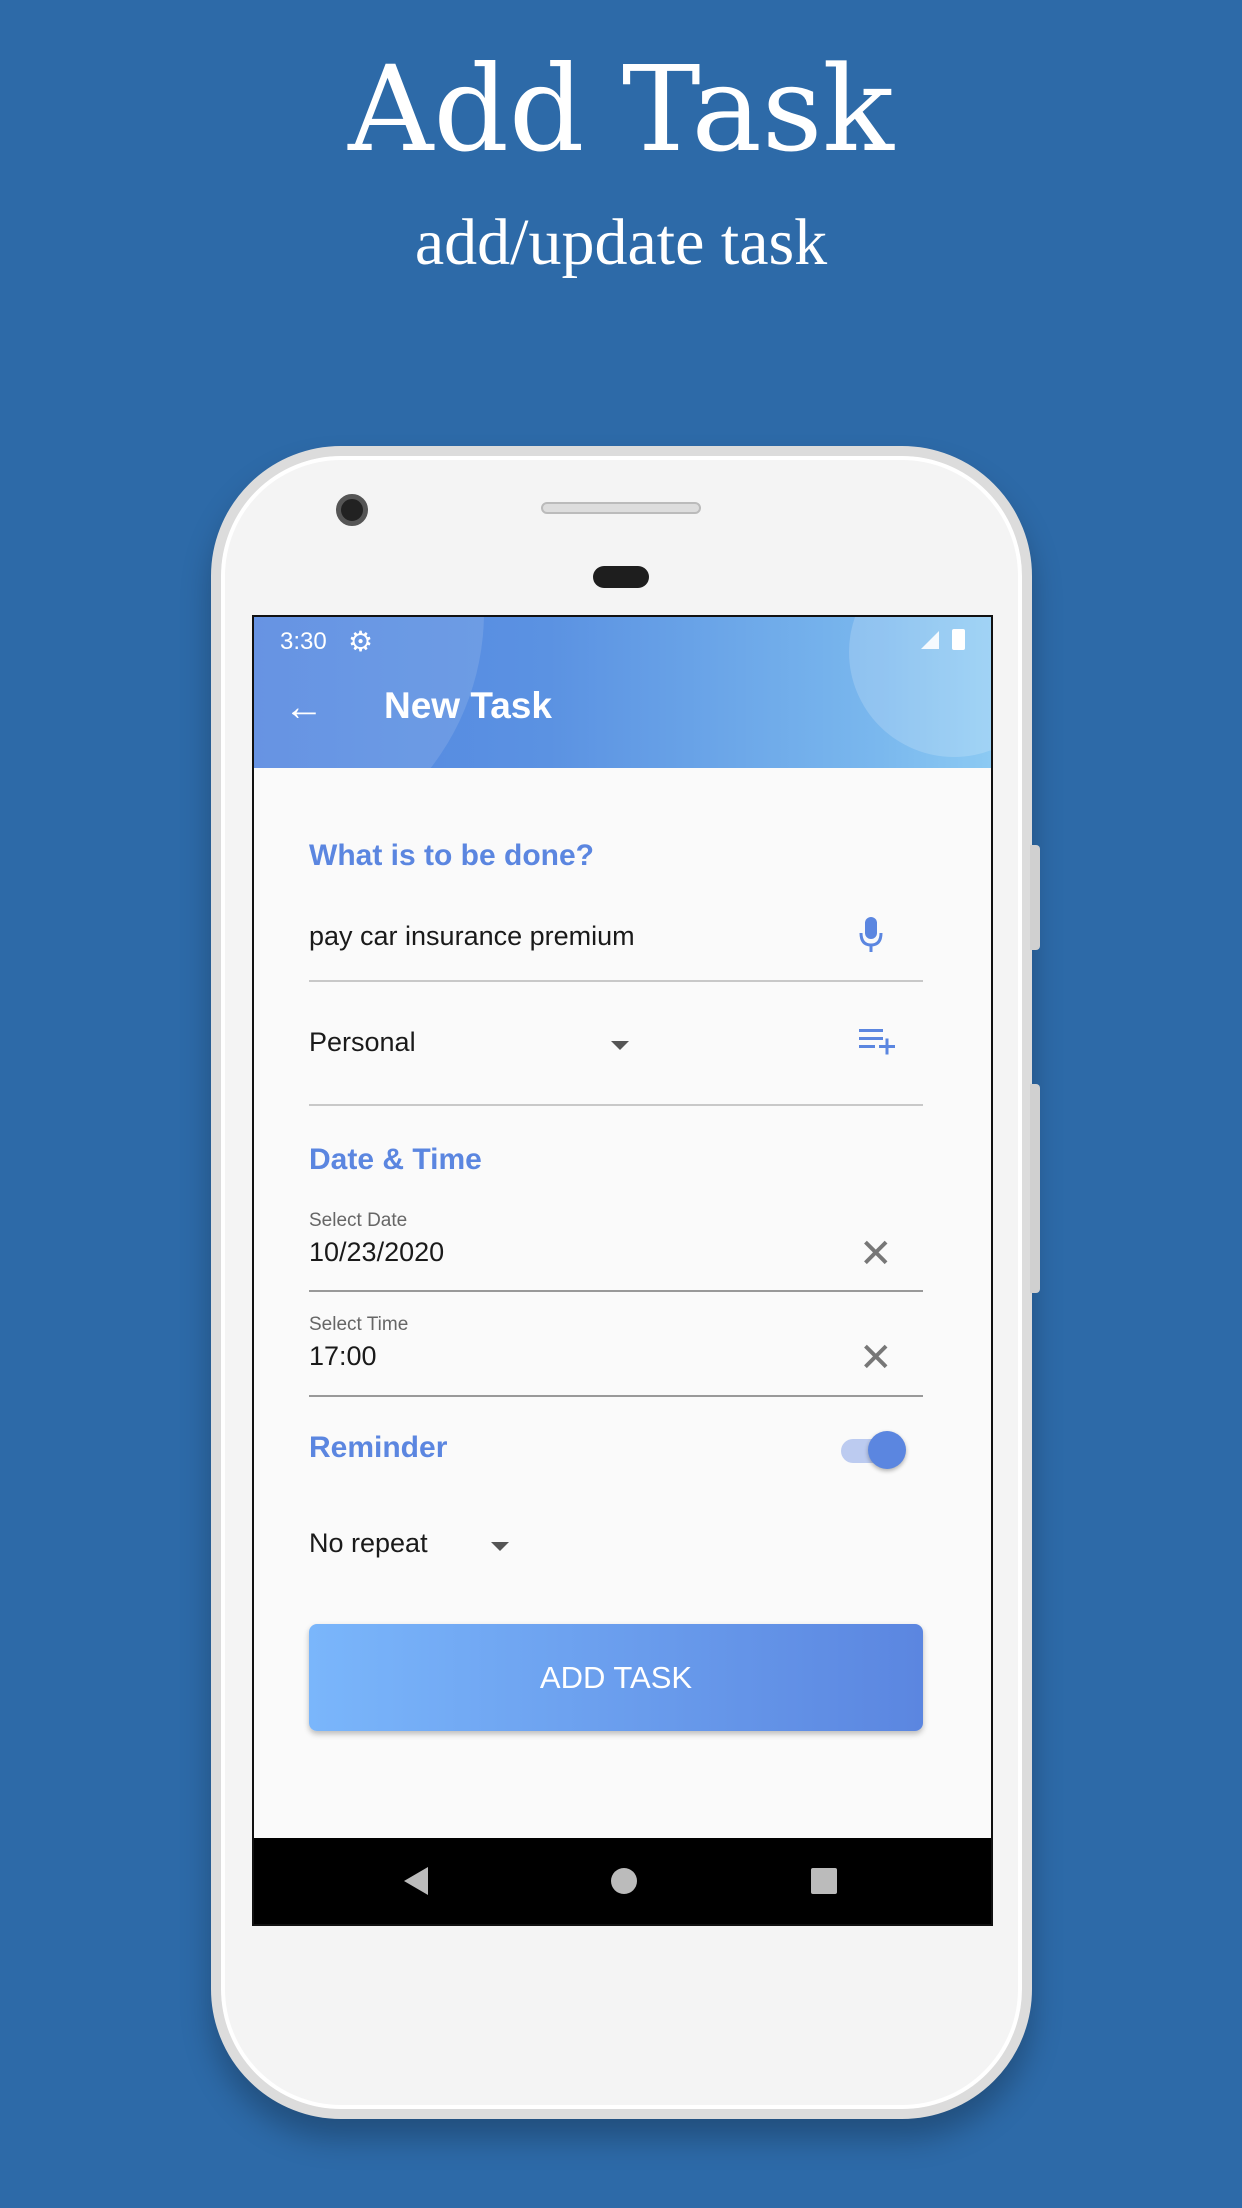 The width and height of the screenshot is (1242, 2208). I want to click on status-time: 3:30, so click(303, 641).